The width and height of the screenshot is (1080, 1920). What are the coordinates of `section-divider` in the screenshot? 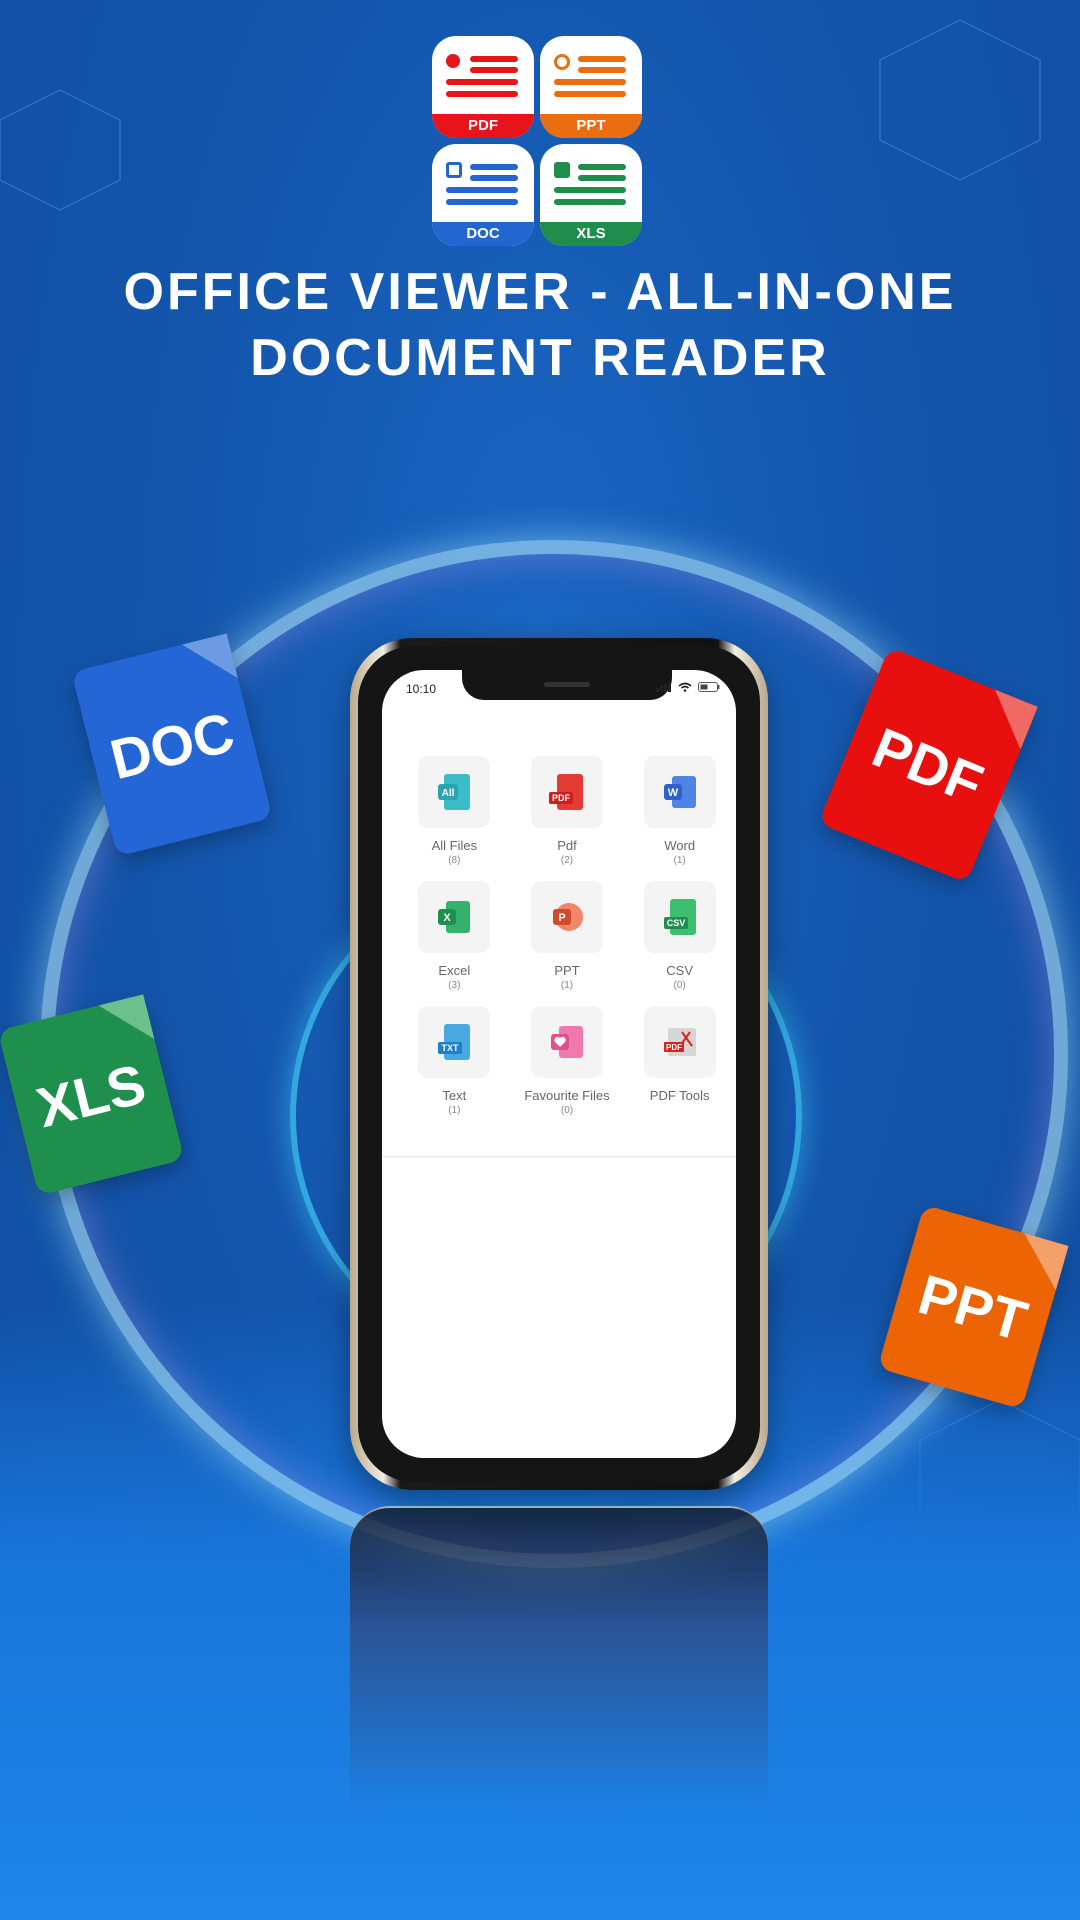 It's located at (559, 1156).